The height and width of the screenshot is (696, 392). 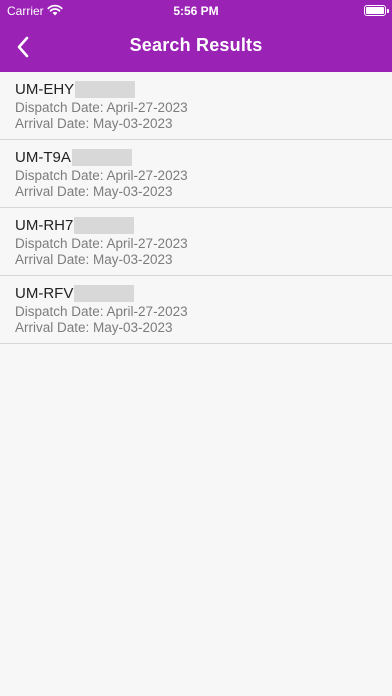 What do you see at coordinates (376, 10) in the screenshot?
I see `battery-icon` at bounding box center [376, 10].